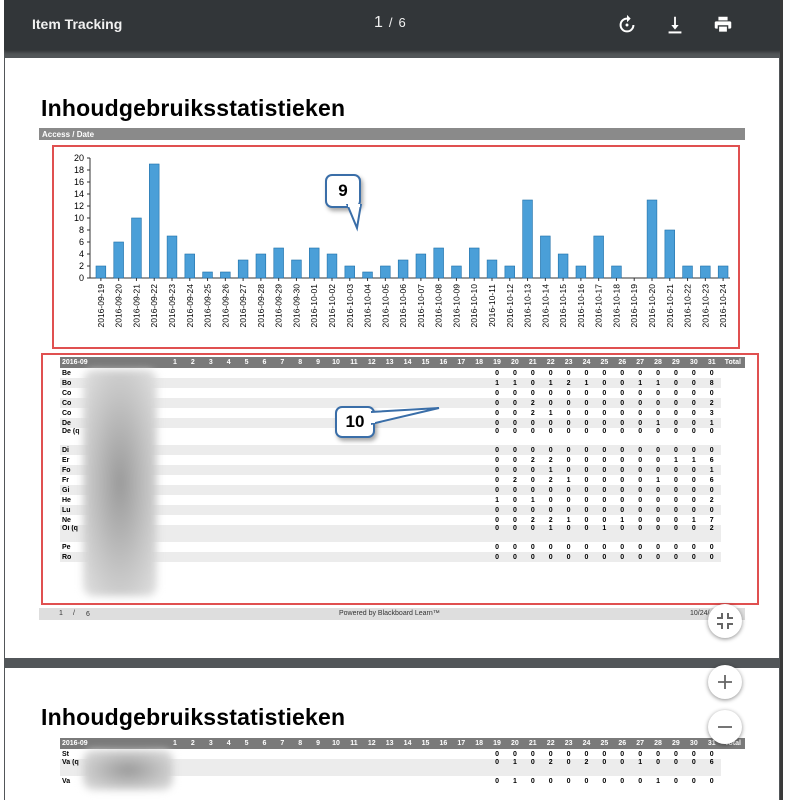 This screenshot has height=802, width=795. I want to click on current-page: 1, so click(378, 22).